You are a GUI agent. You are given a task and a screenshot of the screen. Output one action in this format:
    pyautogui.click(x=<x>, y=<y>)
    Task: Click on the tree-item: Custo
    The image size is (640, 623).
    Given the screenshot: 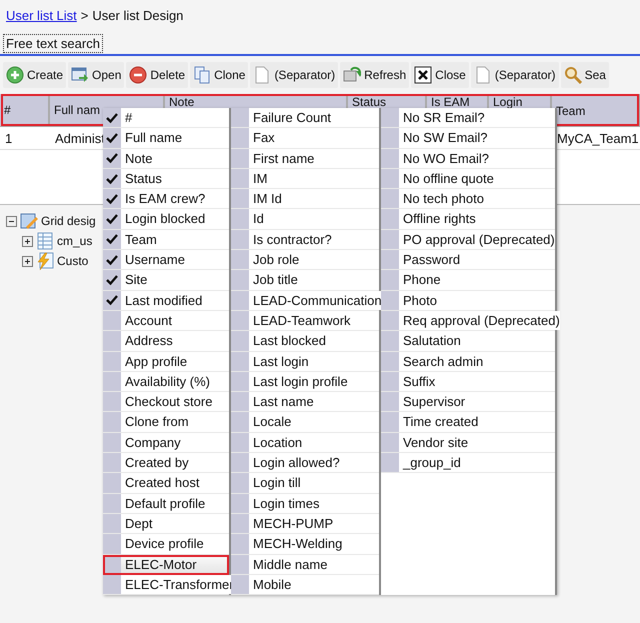 What is the action you would take?
    pyautogui.click(x=72, y=261)
    